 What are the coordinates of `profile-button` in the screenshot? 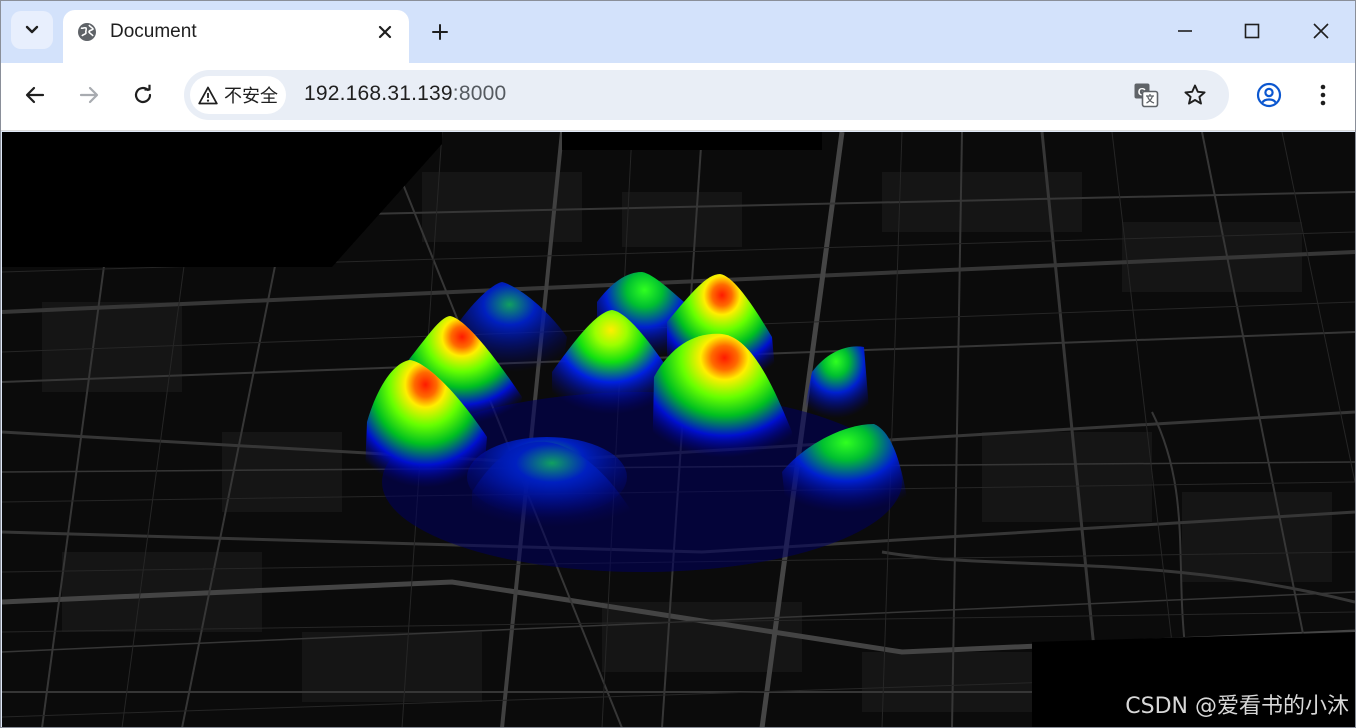 It's located at (1269, 95).